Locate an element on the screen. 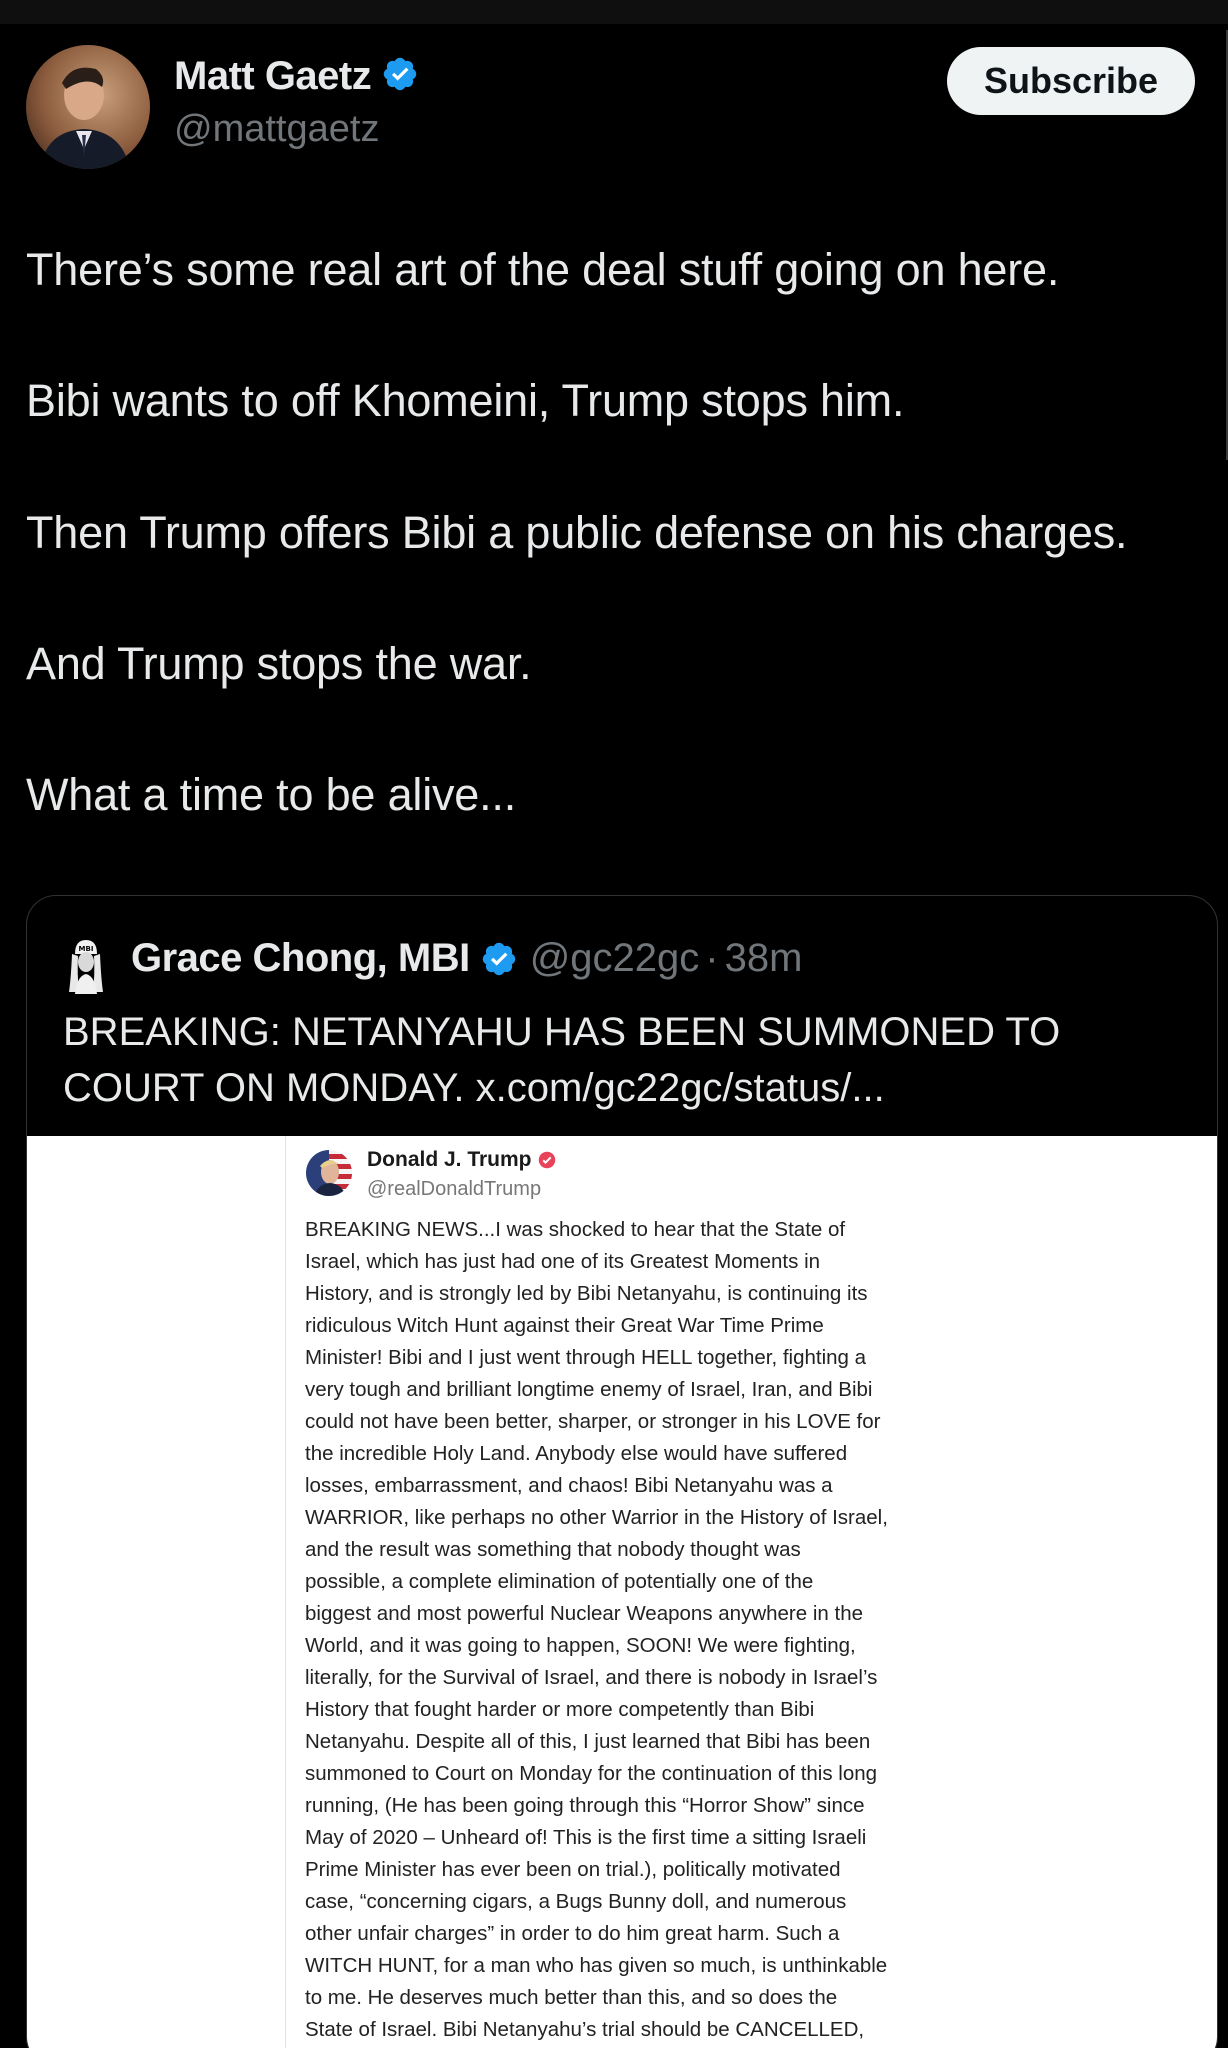  quote-author-handle: @gc22gc is located at coordinates (615, 958).